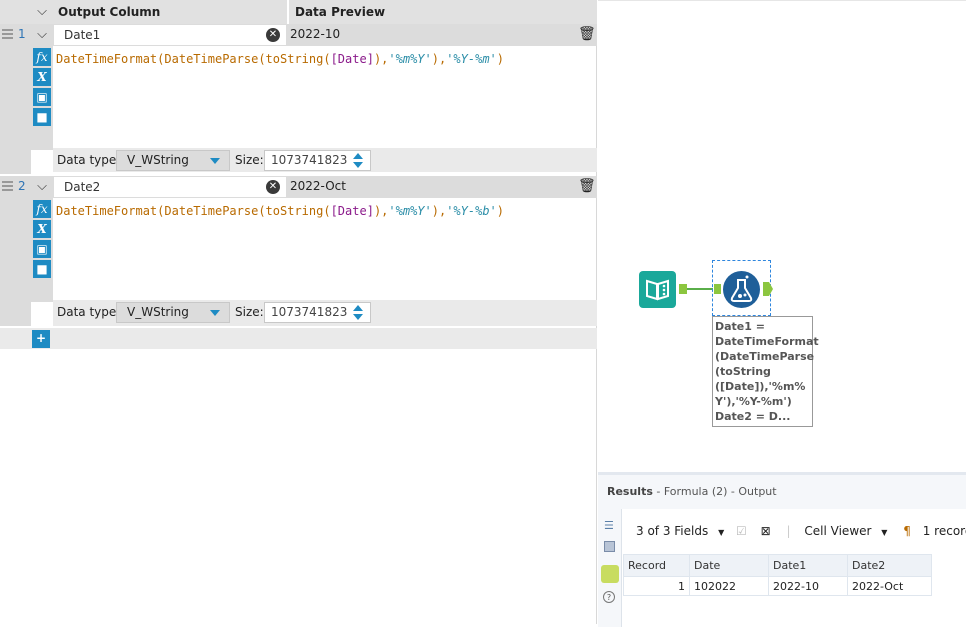  What do you see at coordinates (656, 586) in the screenshot?
I see `table-cell: 1` at bounding box center [656, 586].